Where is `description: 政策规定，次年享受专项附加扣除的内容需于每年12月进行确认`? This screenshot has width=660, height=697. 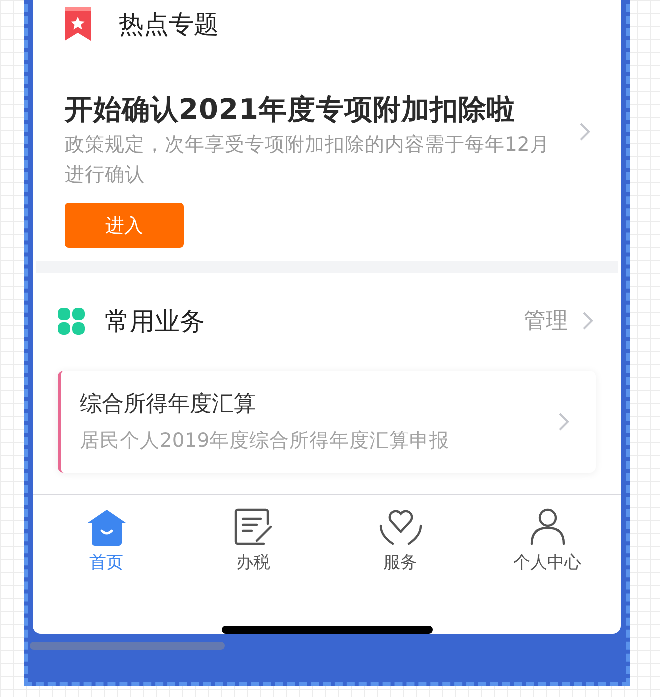 description: 政策规定，次年享受专项附加扣除的内容需于每年12月进行确认 is located at coordinates (308, 160).